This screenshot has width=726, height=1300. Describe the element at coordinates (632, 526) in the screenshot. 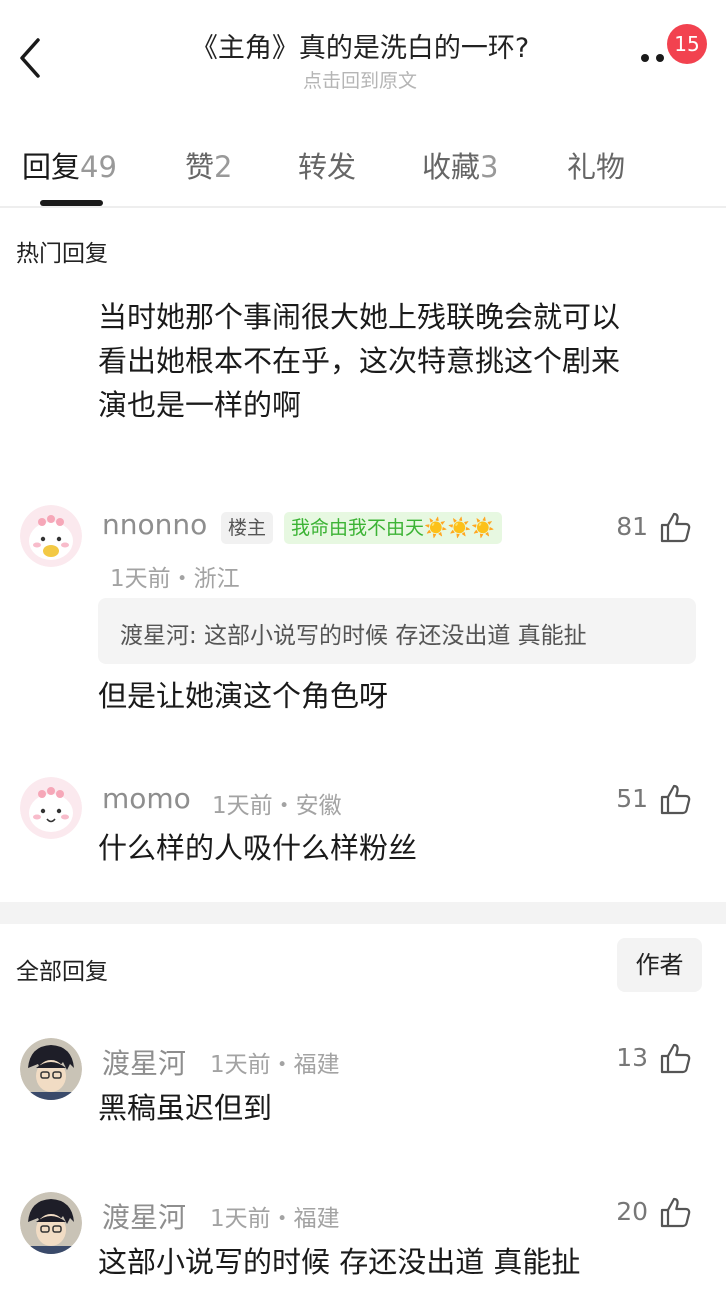

I see `like-count: 81` at that location.